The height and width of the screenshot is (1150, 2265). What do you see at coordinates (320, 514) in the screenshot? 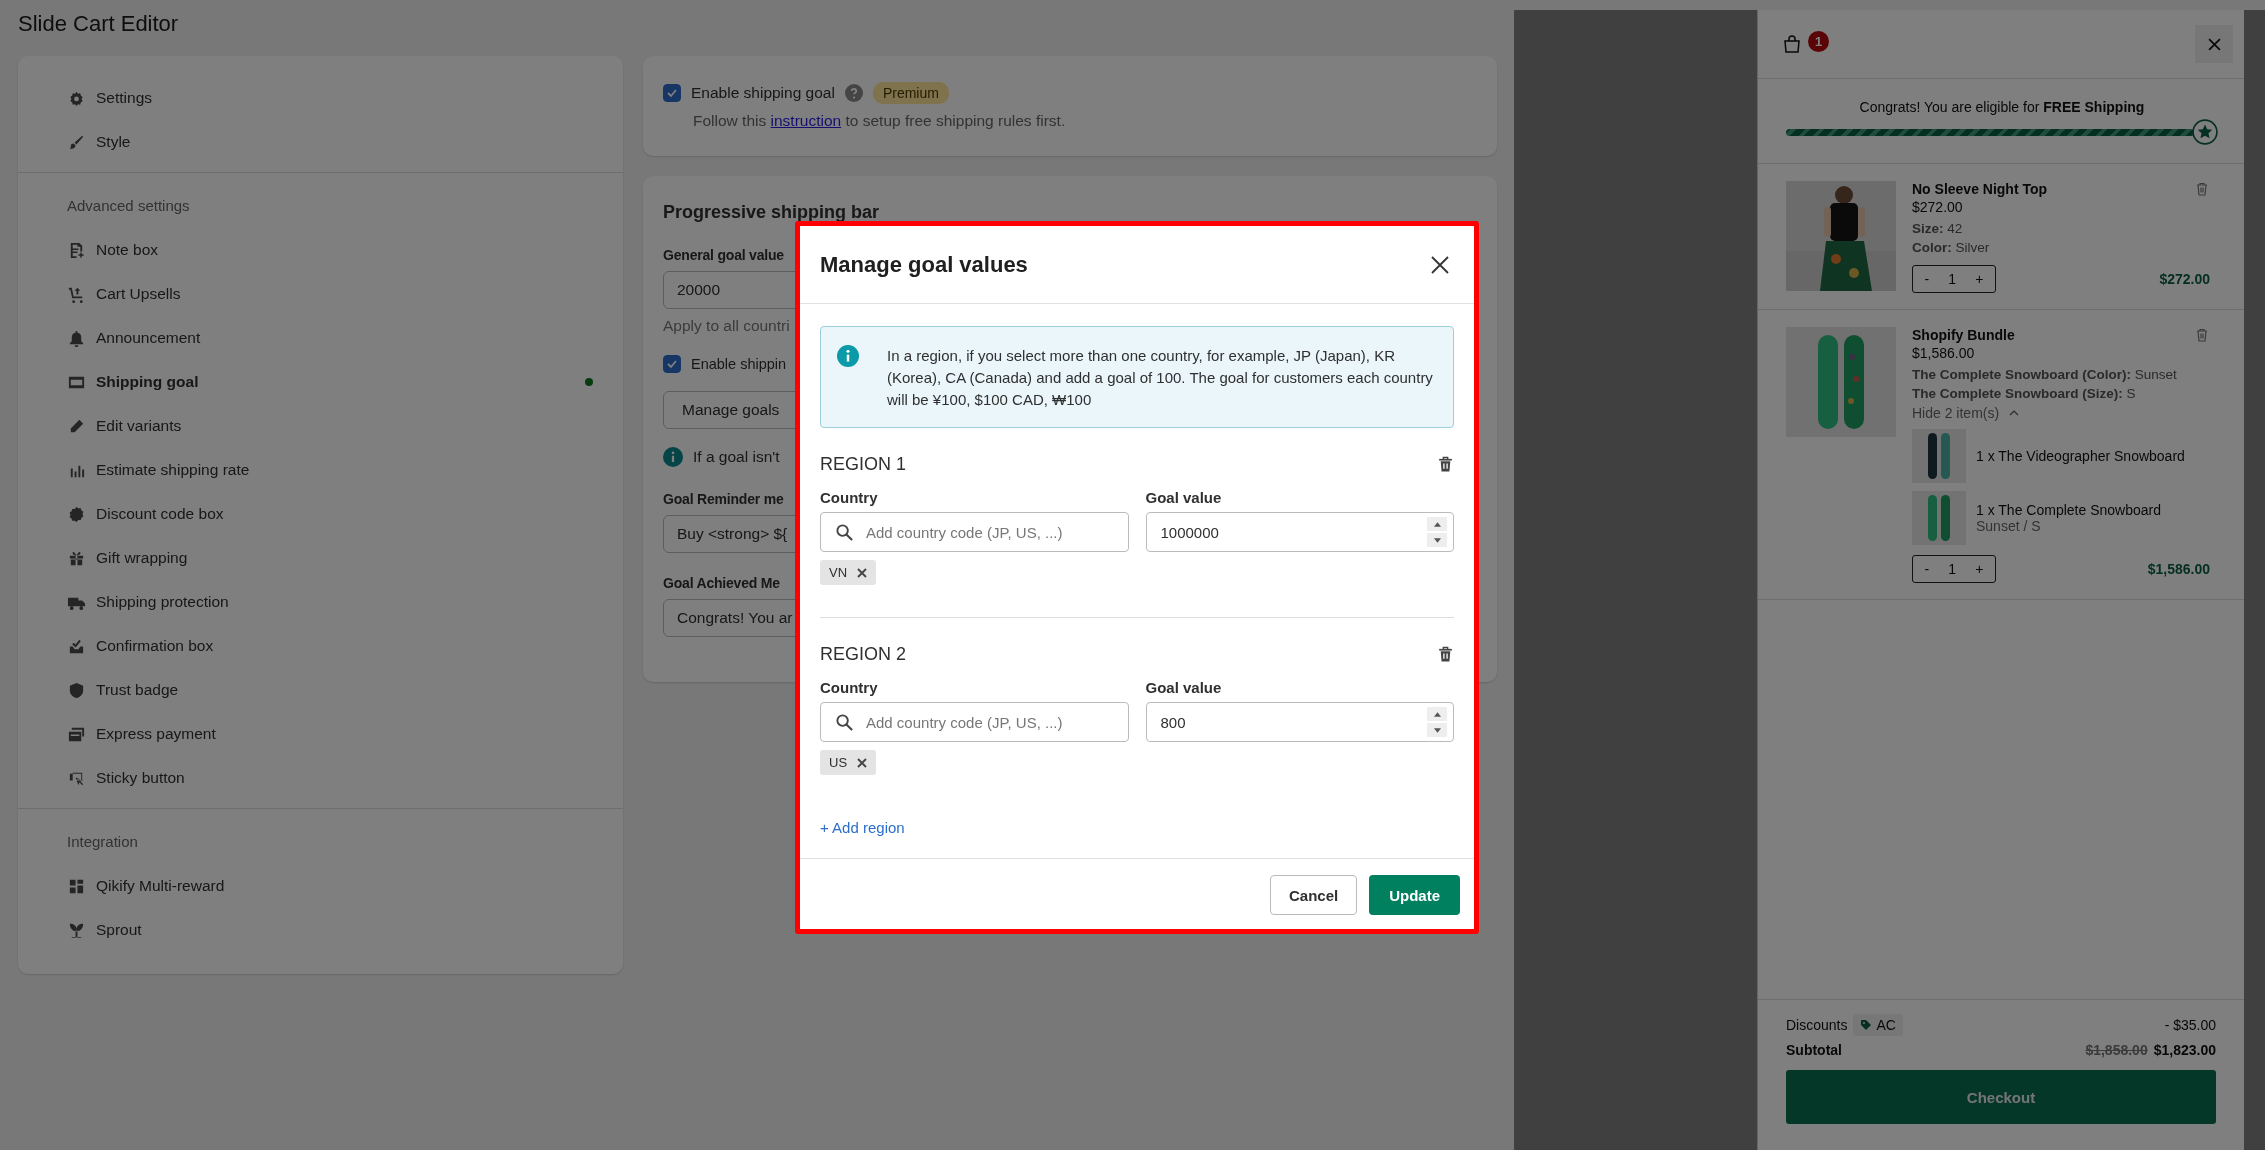
I see `sidebar-item: Discount code box` at bounding box center [320, 514].